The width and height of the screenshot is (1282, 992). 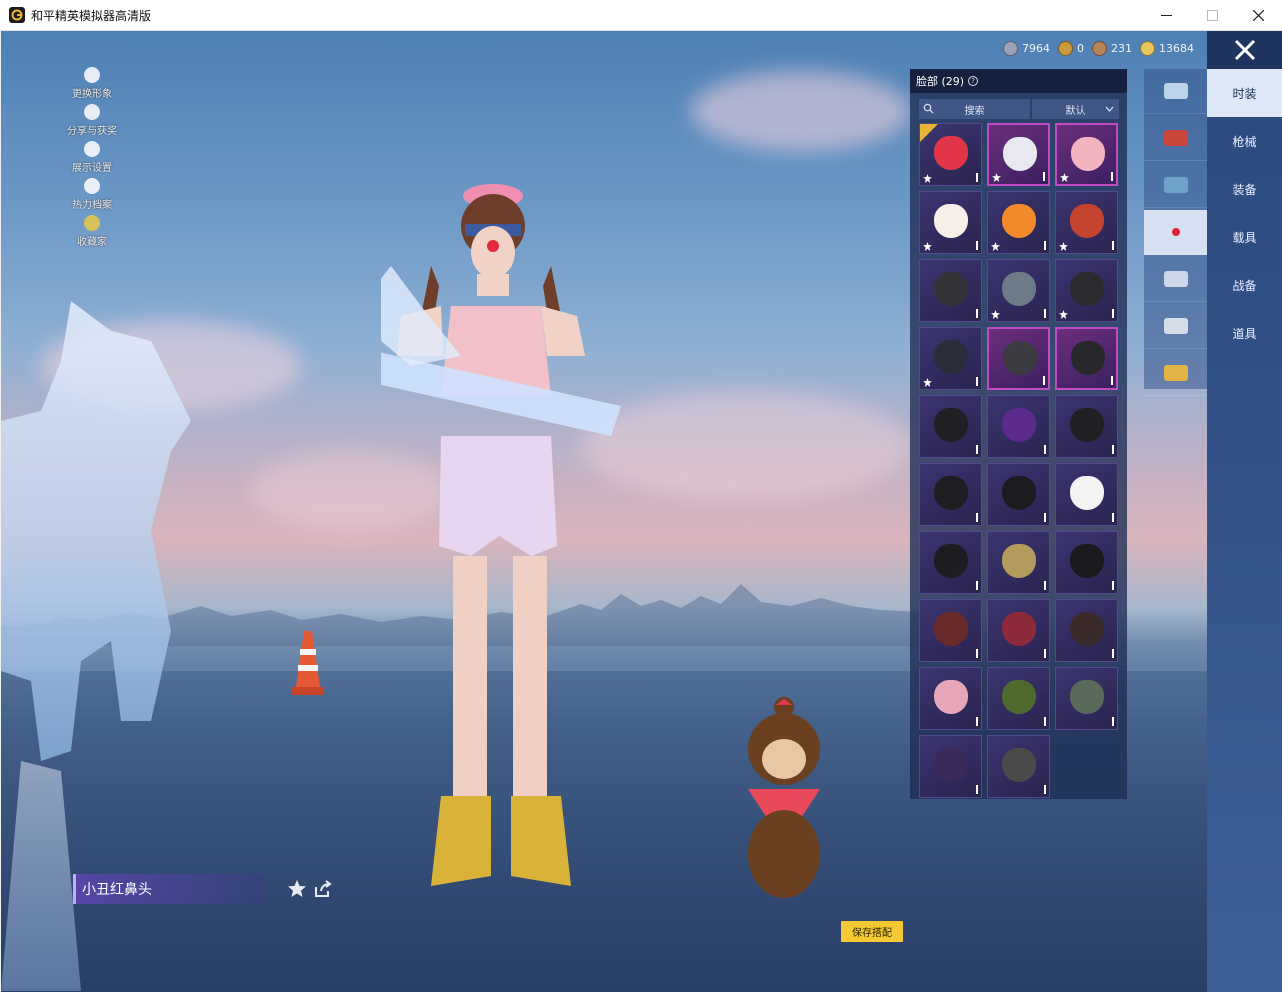 I want to click on item-cell-camo-scarf, so click(x=1018, y=698).